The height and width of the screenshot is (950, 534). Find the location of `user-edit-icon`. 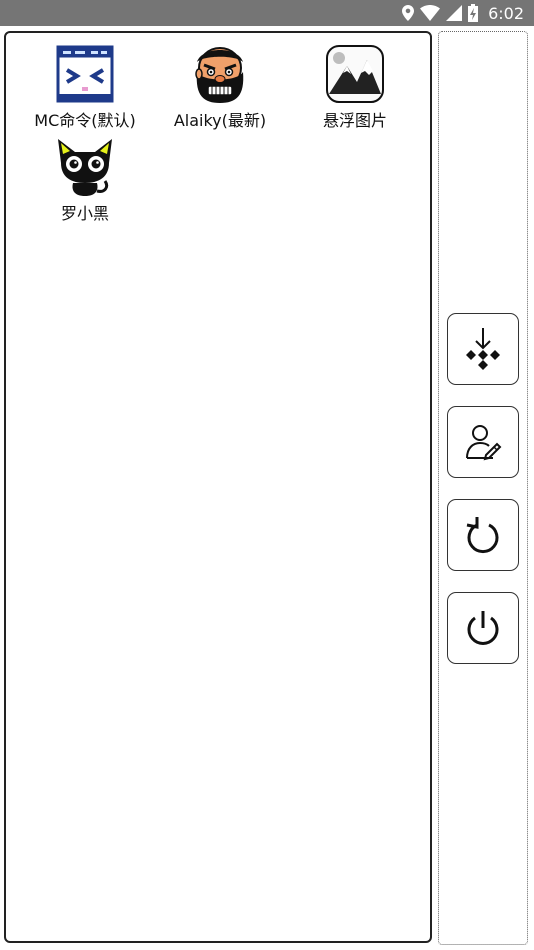

user-edit-icon is located at coordinates (484, 443).